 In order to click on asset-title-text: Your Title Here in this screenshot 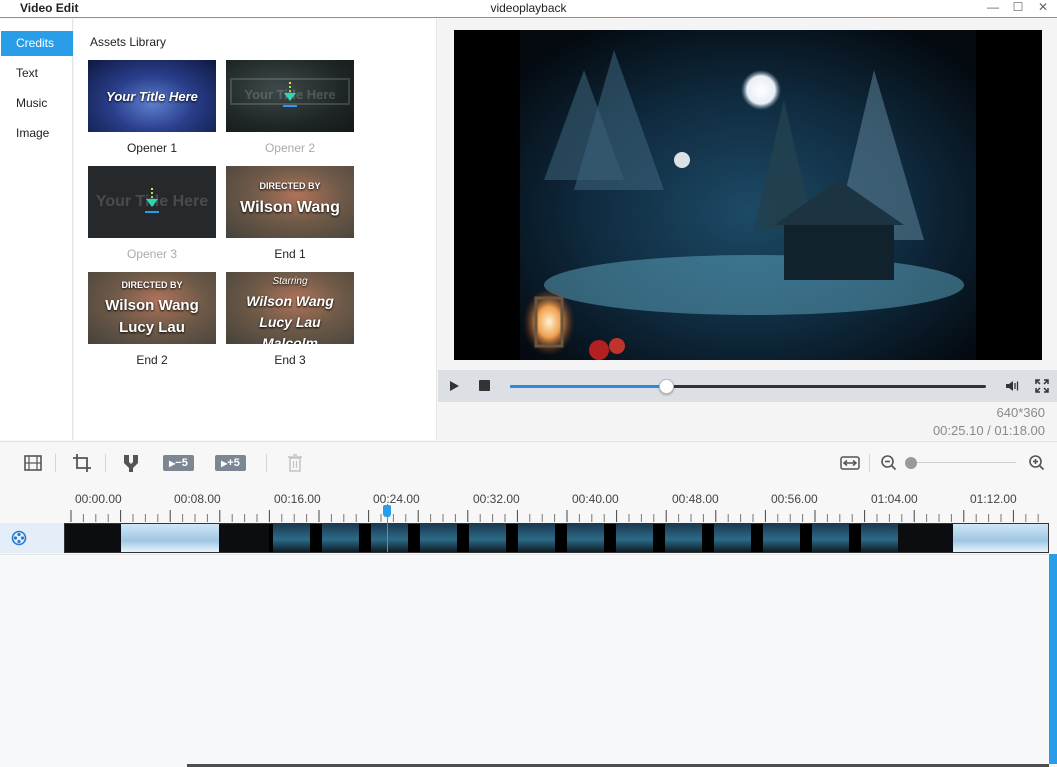, I will do `click(152, 96)`.